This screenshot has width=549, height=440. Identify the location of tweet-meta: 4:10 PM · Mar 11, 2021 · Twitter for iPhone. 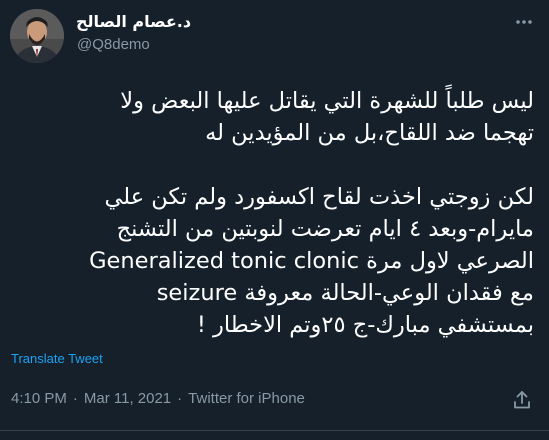
(158, 398).